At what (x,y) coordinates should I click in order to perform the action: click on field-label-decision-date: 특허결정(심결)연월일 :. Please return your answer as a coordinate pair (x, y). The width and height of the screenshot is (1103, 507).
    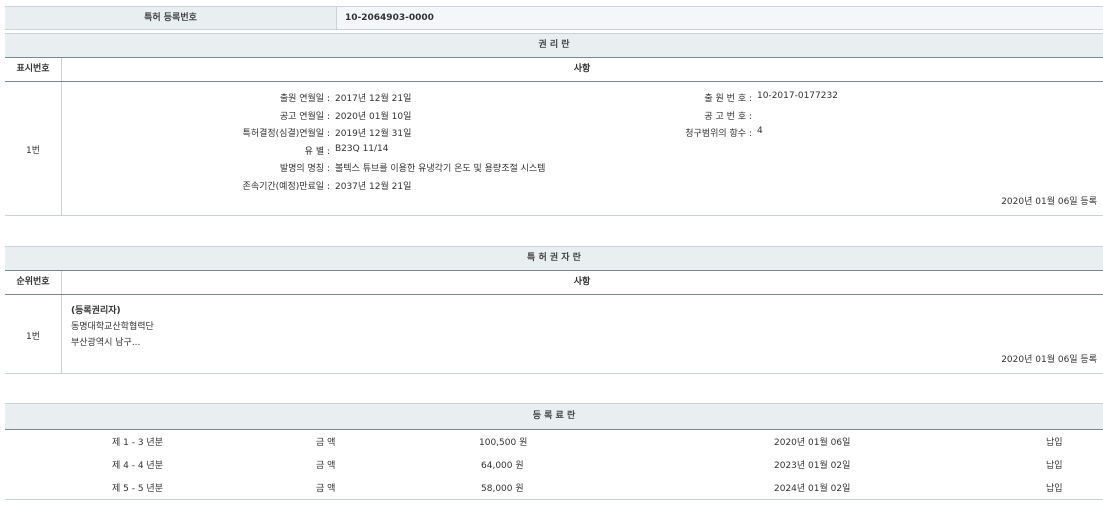
    Looking at the image, I should click on (286, 132).